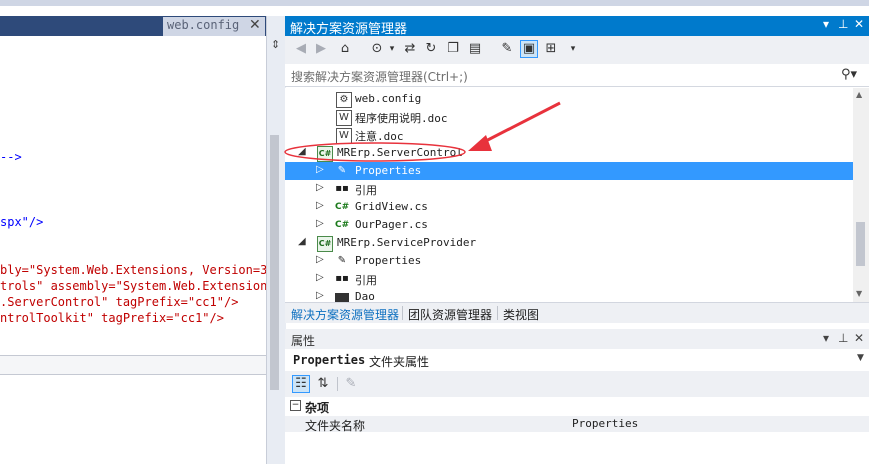  Describe the element at coordinates (345, 49) in the screenshot. I see `home-icon: ⌂` at that location.